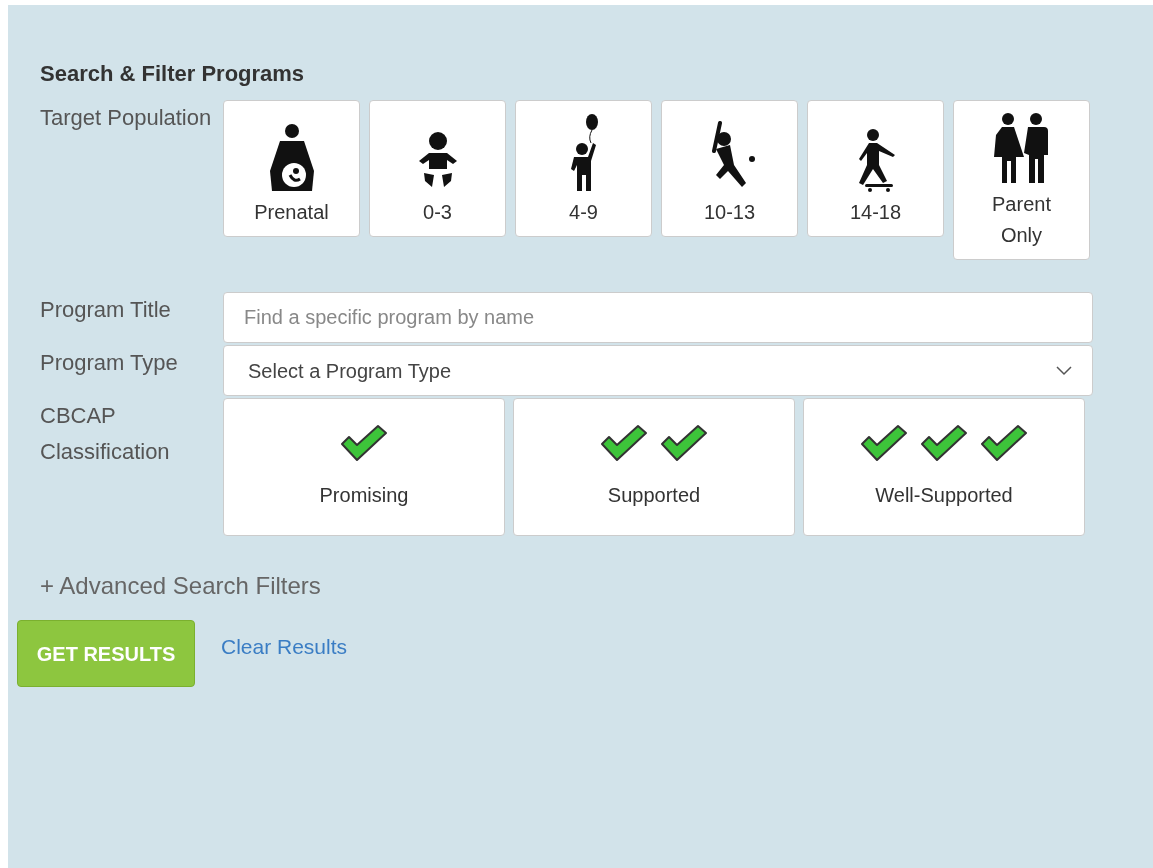 This screenshot has height=868, width=1153. What do you see at coordinates (106, 310) in the screenshot?
I see `field-label: Program Title` at bounding box center [106, 310].